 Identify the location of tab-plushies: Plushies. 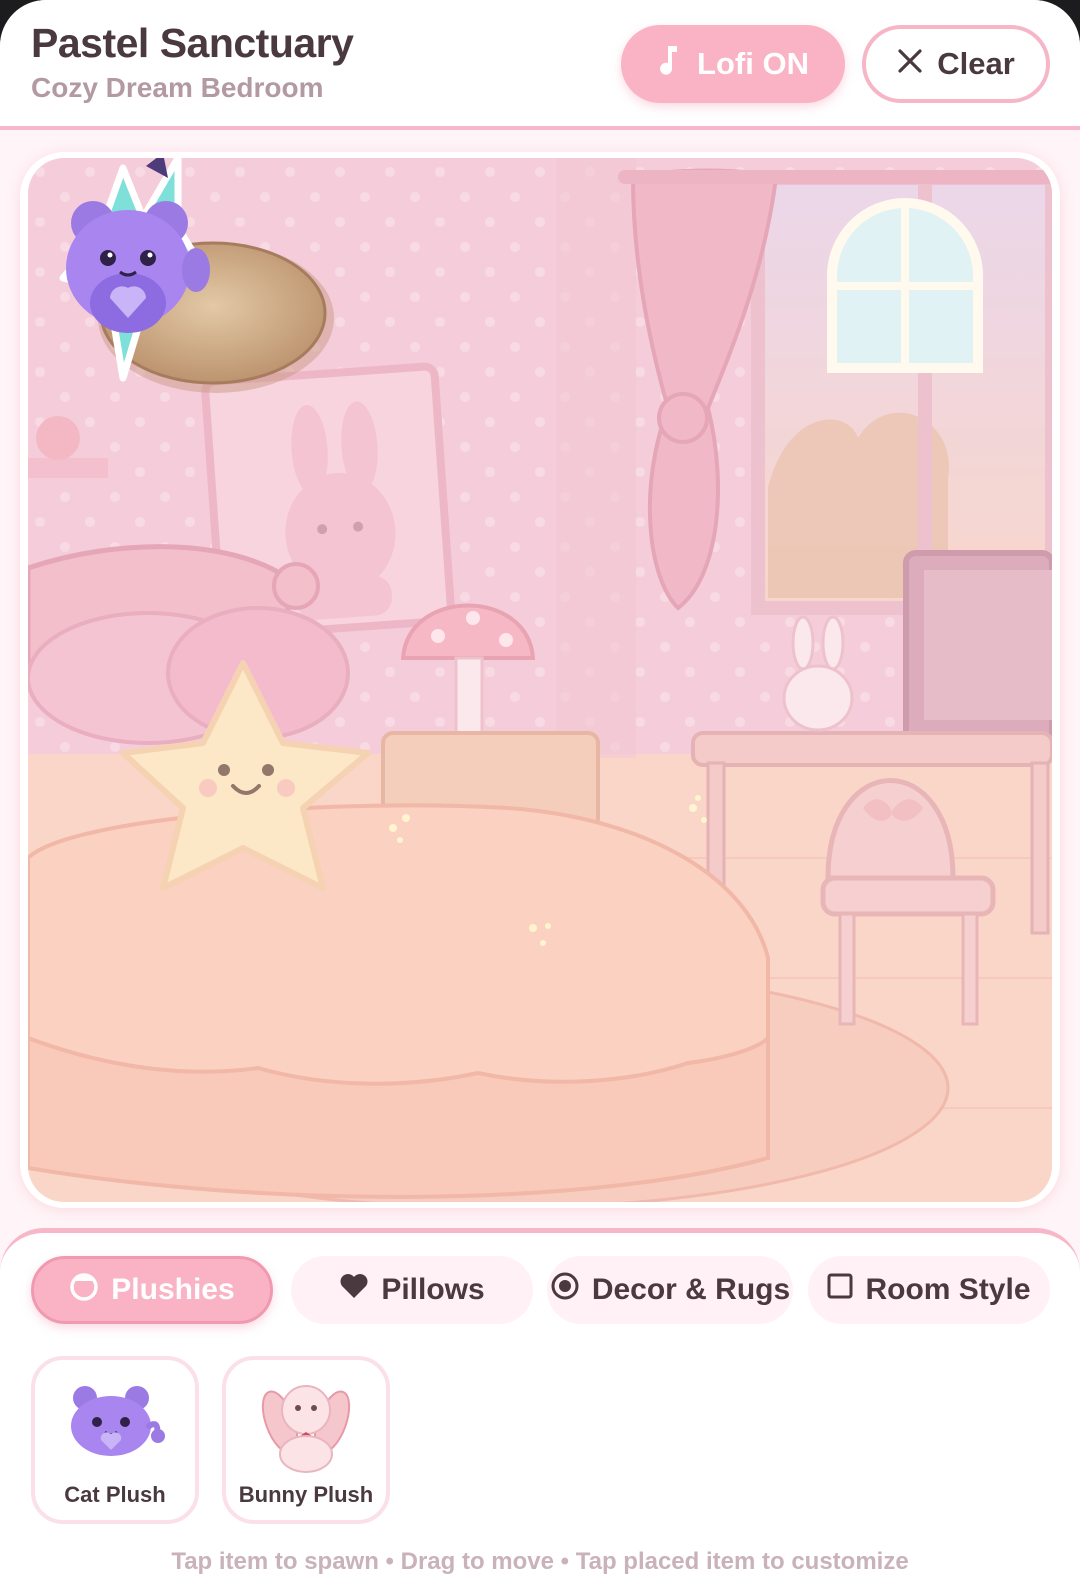
(152, 1290).